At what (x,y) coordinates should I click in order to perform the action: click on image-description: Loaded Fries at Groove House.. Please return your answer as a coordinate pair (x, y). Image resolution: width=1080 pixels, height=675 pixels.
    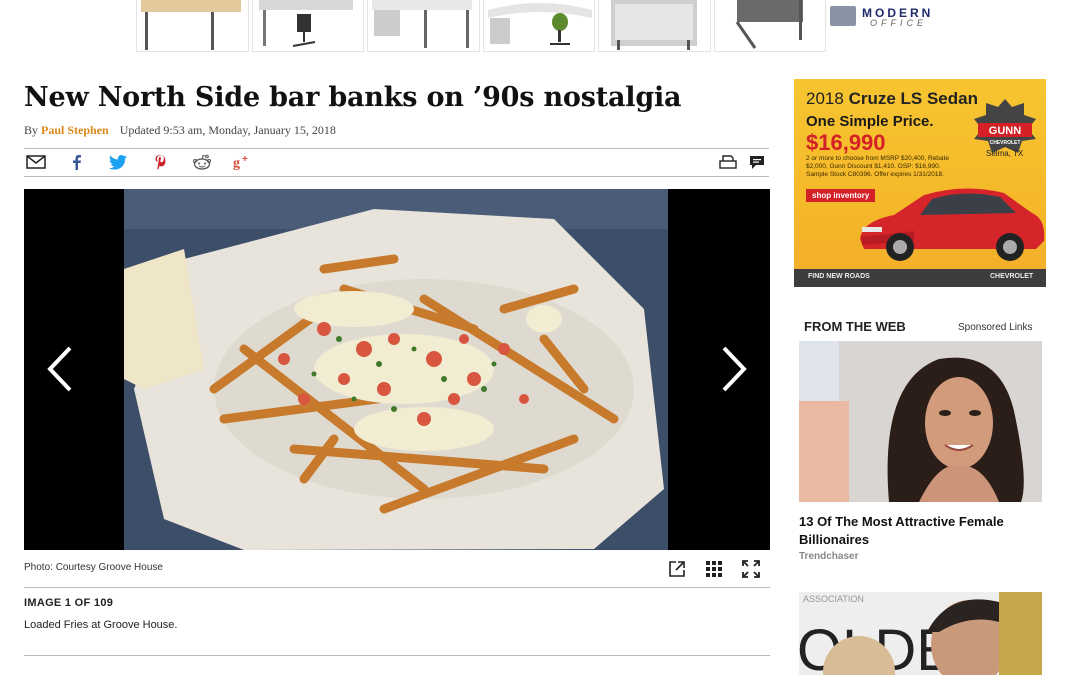
    Looking at the image, I should click on (101, 625).